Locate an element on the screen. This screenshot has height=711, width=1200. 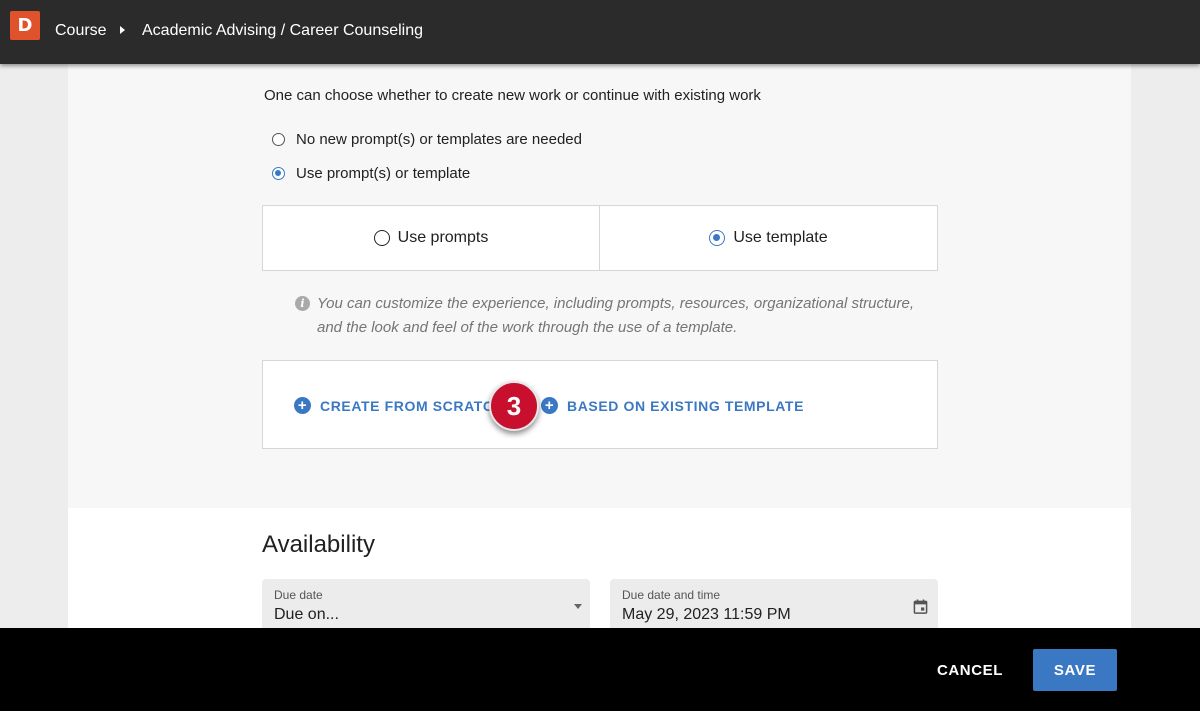
option-use-prompts-or-template: Use prompt(s) or template is located at coordinates (371, 173).